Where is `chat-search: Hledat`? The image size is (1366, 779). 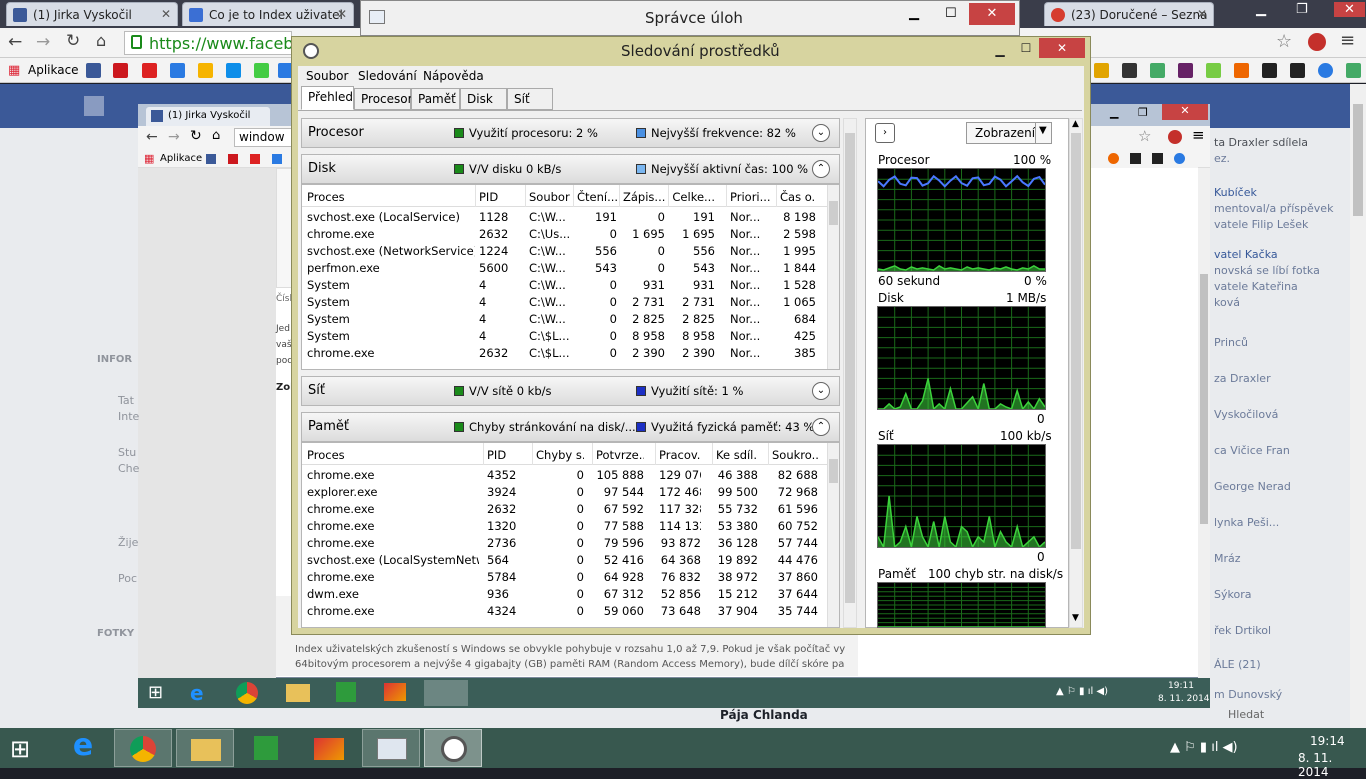 chat-search: Hledat is located at coordinates (1246, 714).